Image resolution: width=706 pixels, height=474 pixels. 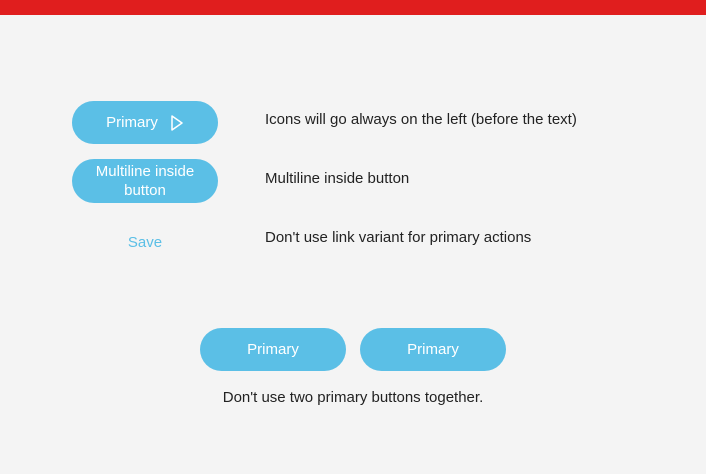 What do you see at coordinates (177, 123) in the screenshot?
I see `play-outline-icon` at bounding box center [177, 123].